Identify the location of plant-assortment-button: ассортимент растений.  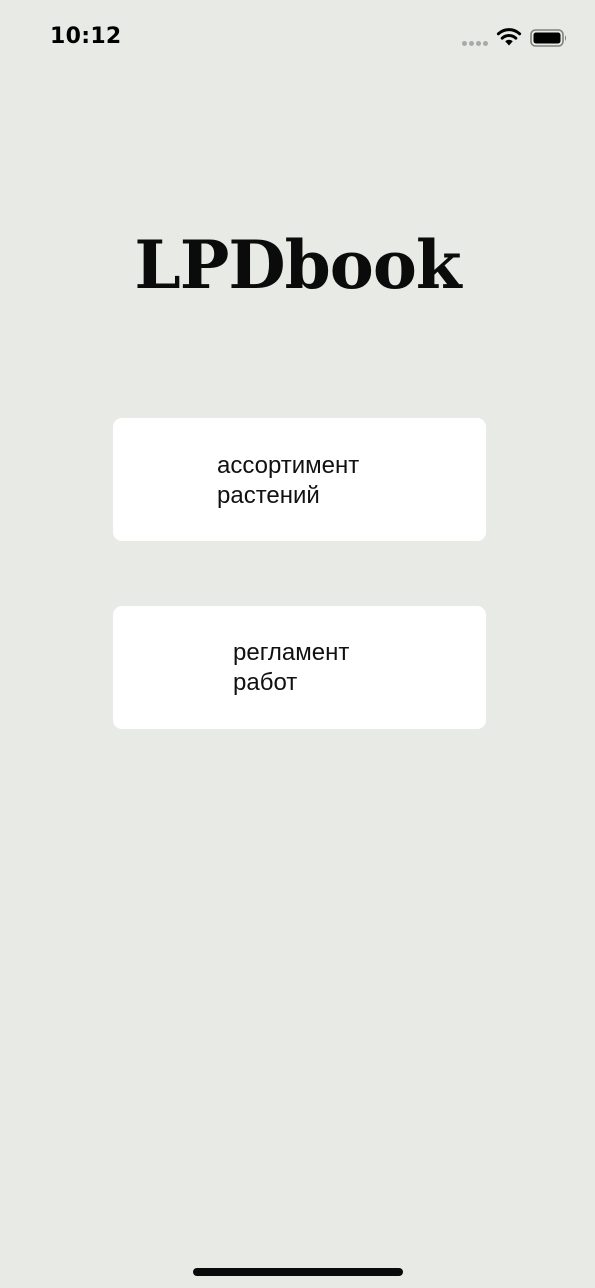
(299, 479).